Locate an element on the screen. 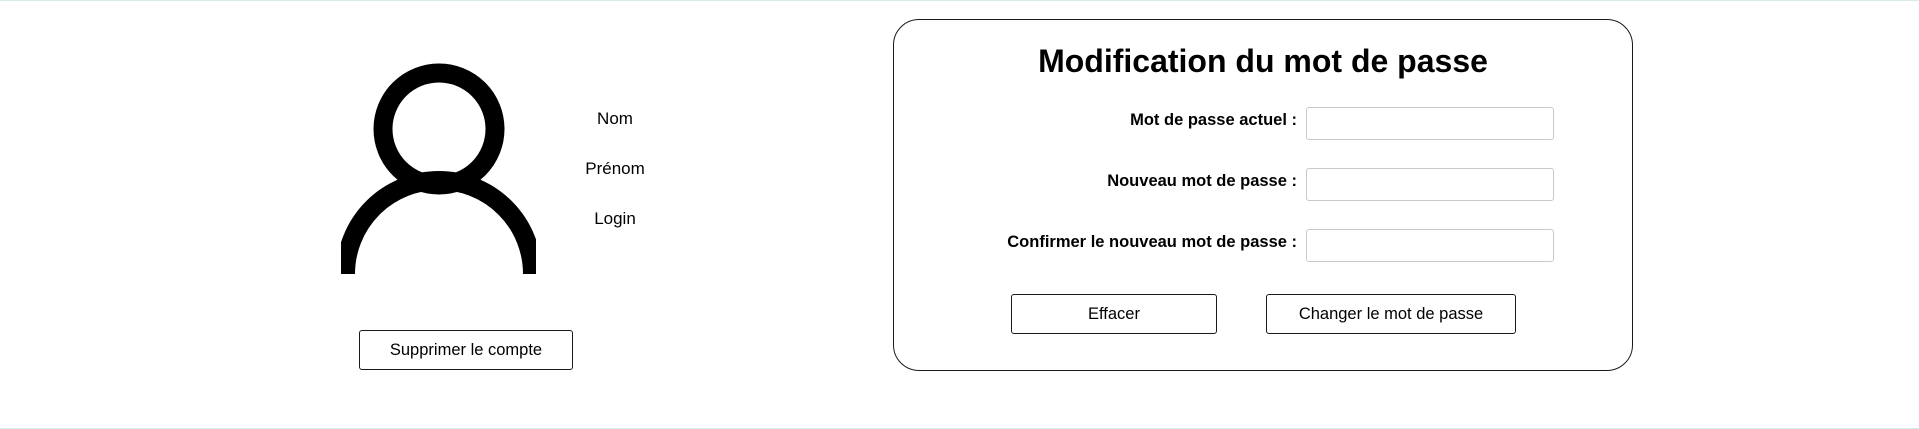 This screenshot has width=1919, height=429. confirm-password-input is located at coordinates (1430, 245).